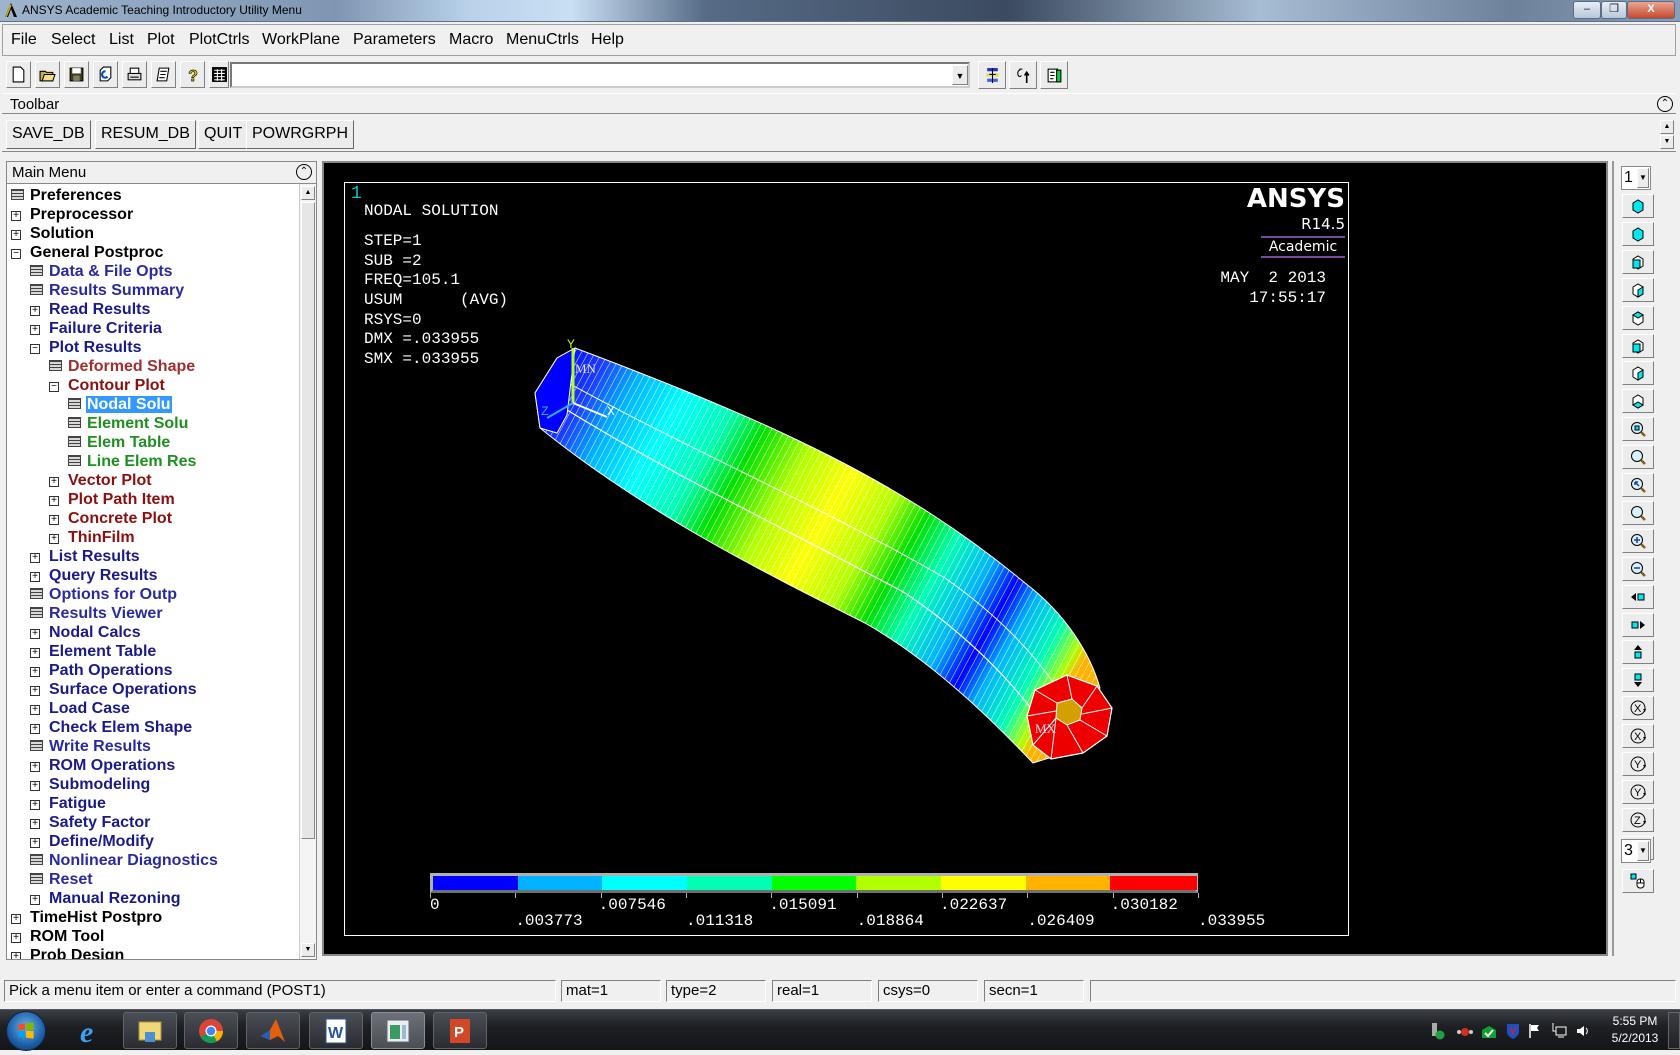  What do you see at coordinates (76, 74) in the screenshot?
I see `save-button` at bounding box center [76, 74].